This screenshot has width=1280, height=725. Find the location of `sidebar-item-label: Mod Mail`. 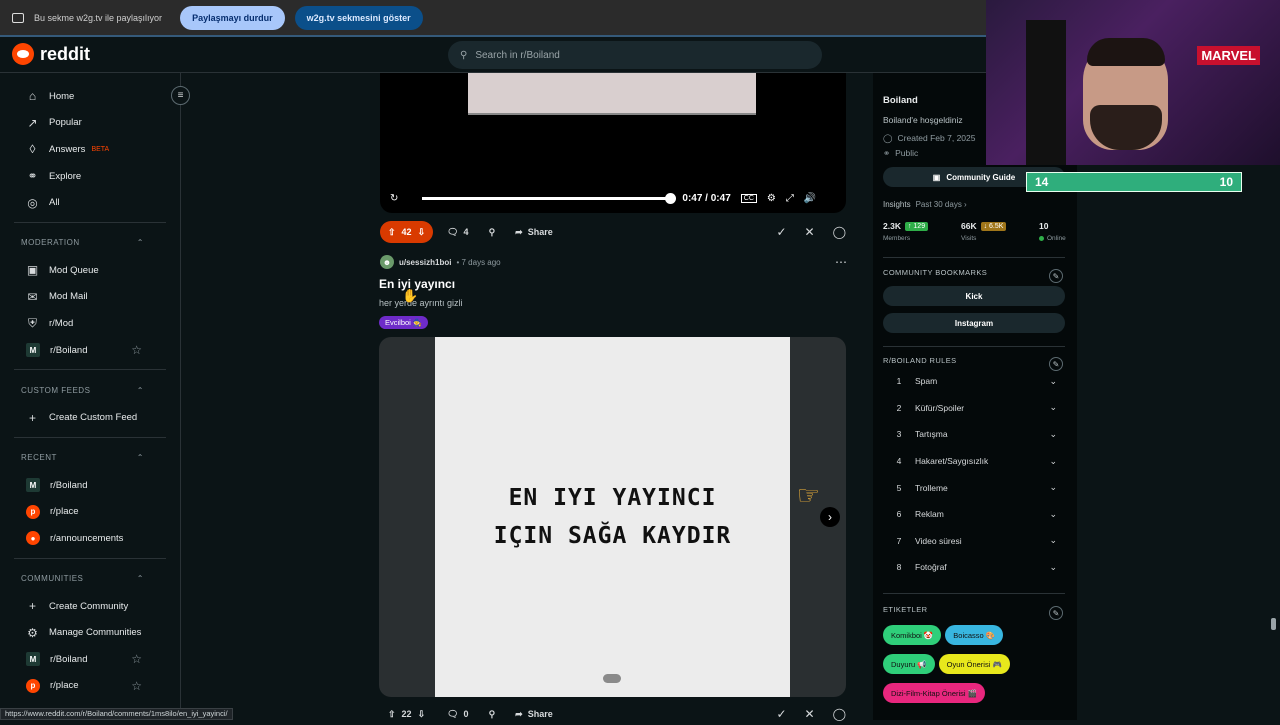

sidebar-item-label: Mod Mail is located at coordinates (68, 297).